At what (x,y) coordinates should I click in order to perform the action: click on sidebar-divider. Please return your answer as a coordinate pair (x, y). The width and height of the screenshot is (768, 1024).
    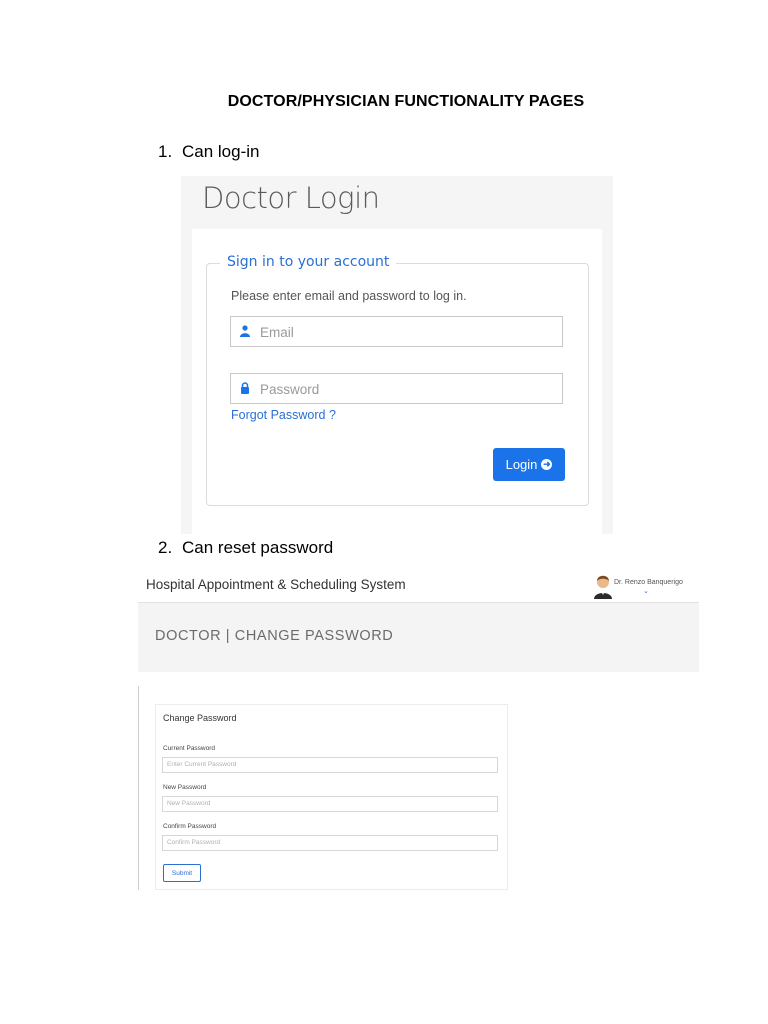
    Looking at the image, I should click on (138, 788).